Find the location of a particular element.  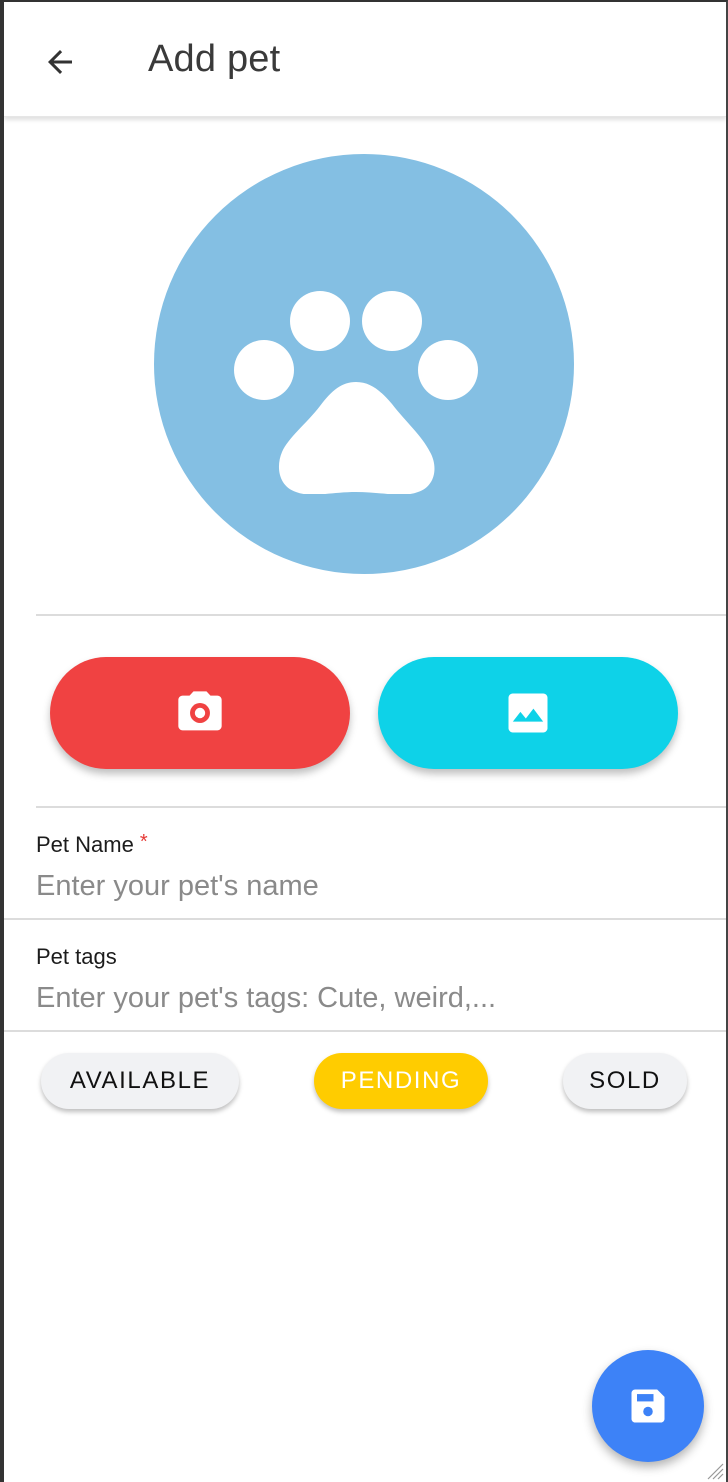

save-icon is located at coordinates (648, 1406).